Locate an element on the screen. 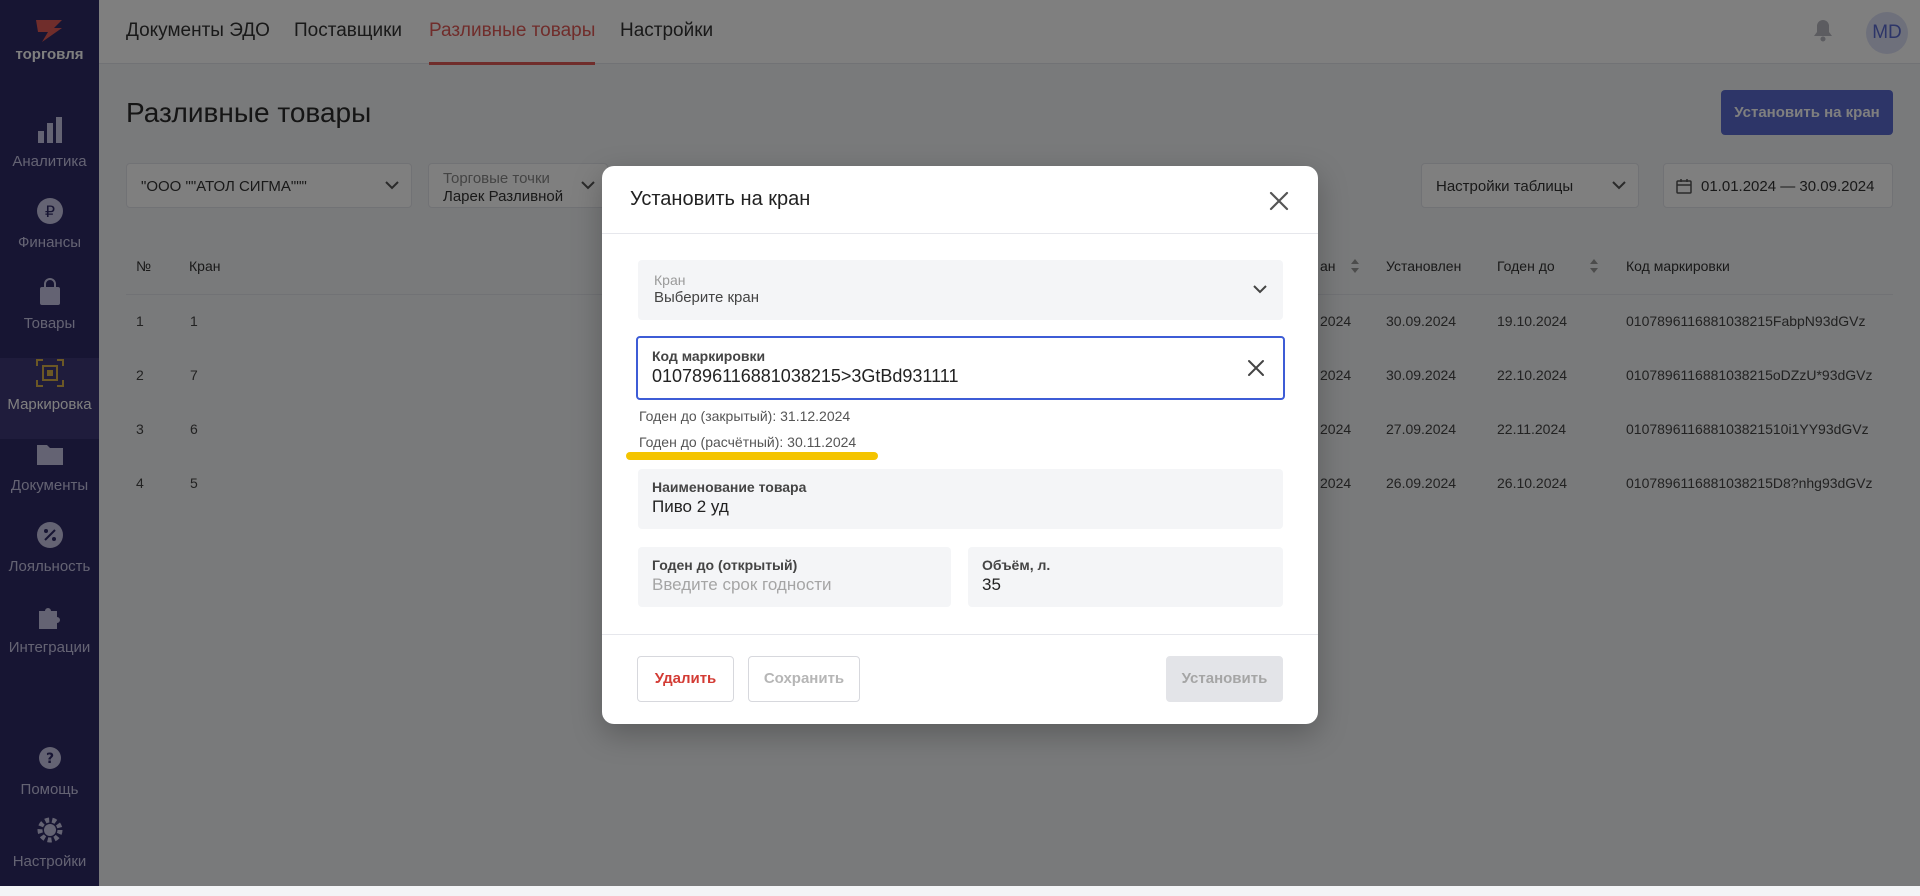 The height and width of the screenshot is (896, 1920). dialog-divider is located at coordinates (960, 233).